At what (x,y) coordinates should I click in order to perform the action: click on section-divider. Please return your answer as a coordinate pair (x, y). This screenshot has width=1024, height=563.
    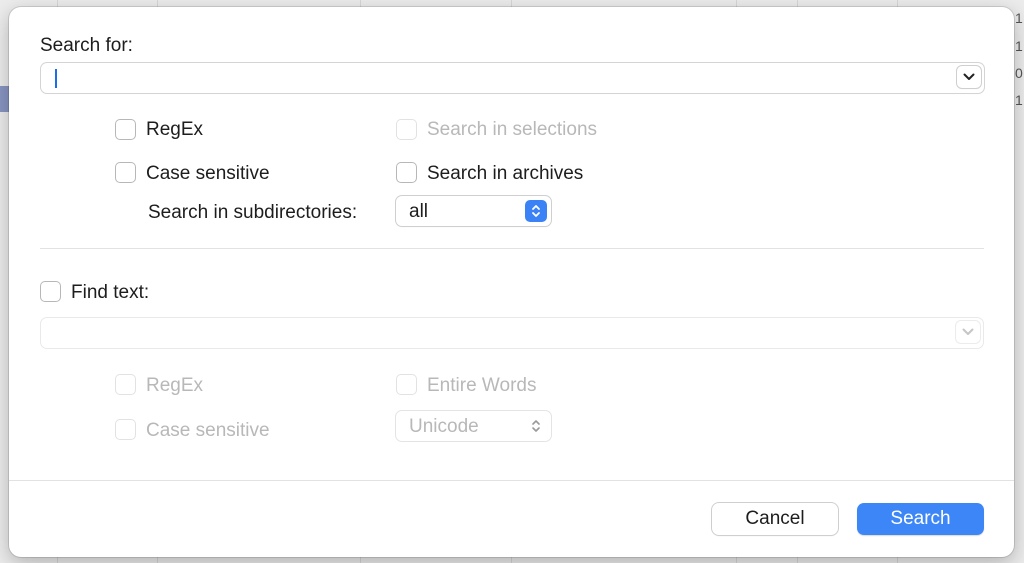
    Looking at the image, I should click on (512, 248).